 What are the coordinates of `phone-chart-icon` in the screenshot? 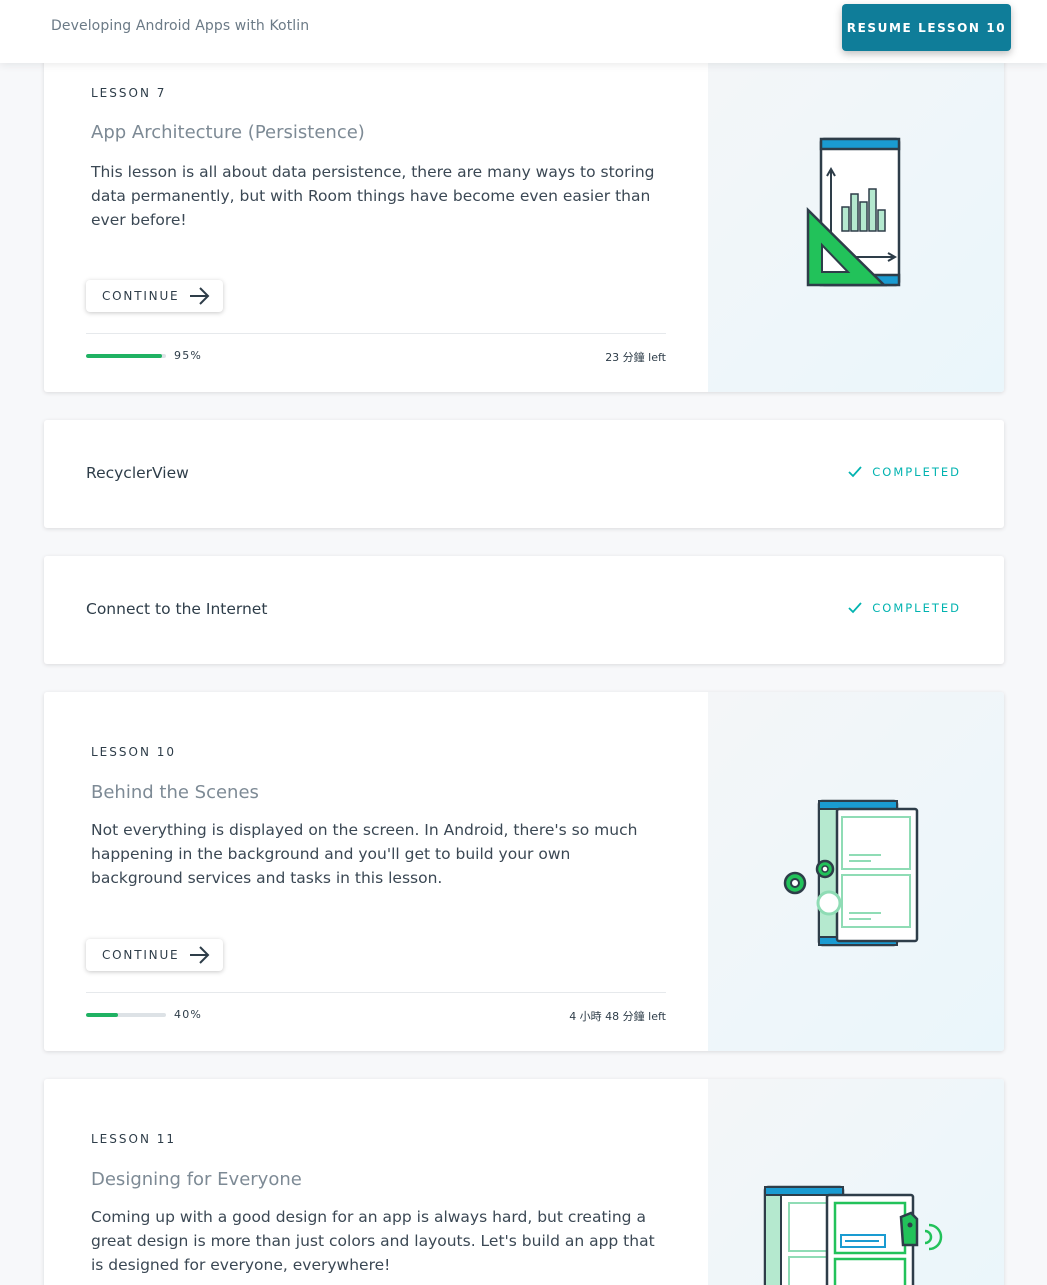 It's located at (853, 212).